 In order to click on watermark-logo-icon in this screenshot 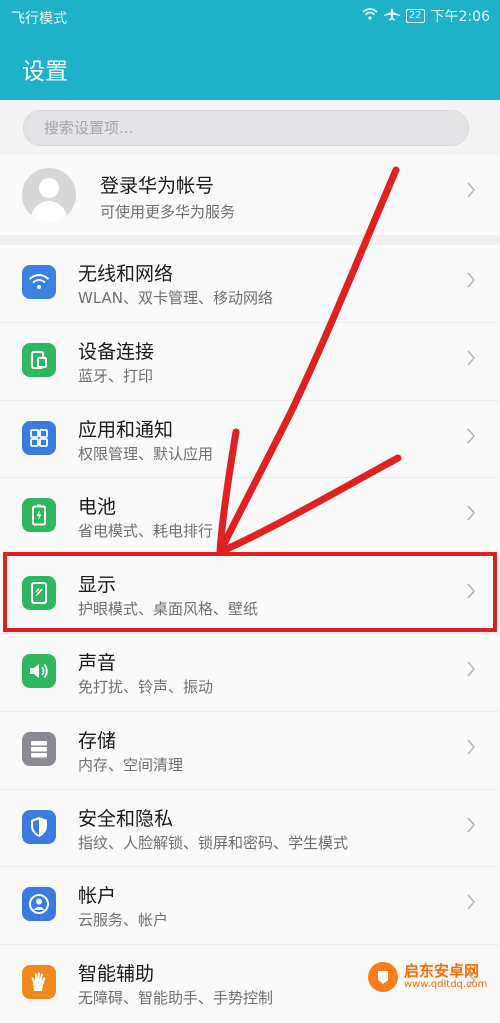, I will do `click(383, 977)`.